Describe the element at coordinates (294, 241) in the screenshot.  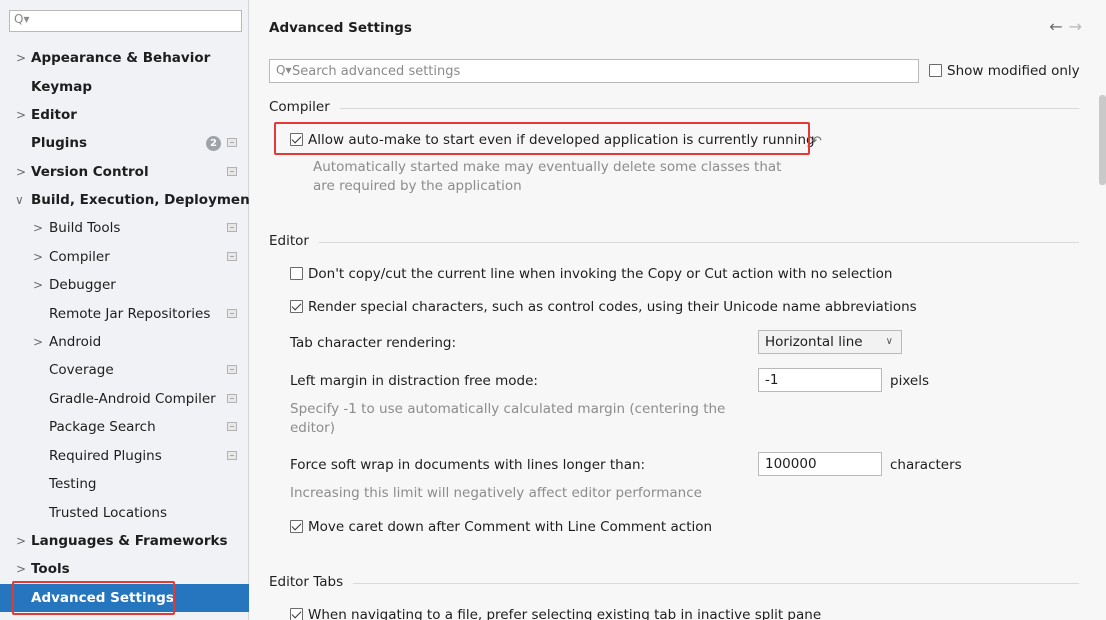
I see `section-title: Editor` at that location.